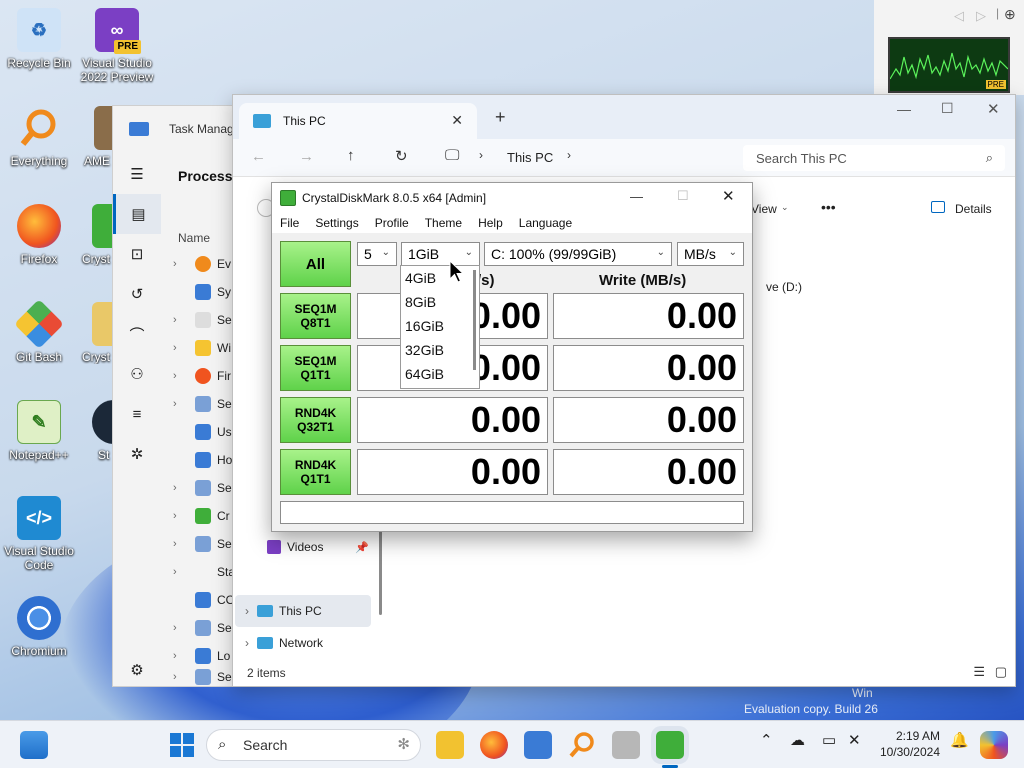  What do you see at coordinates (351, 155) in the screenshot?
I see `up-icon: ↑` at bounding box center [351, 155].